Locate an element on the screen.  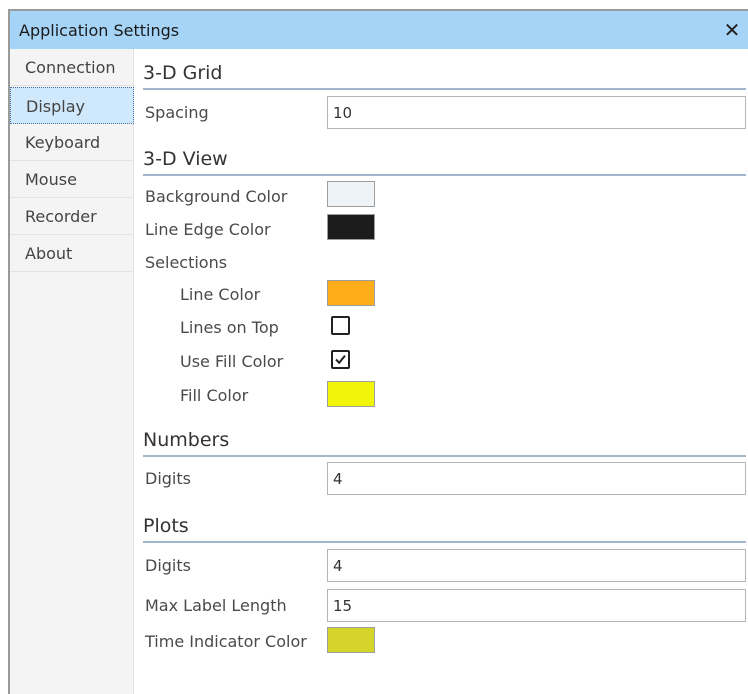
background-color-swatch is located at coordinates (351, 194).